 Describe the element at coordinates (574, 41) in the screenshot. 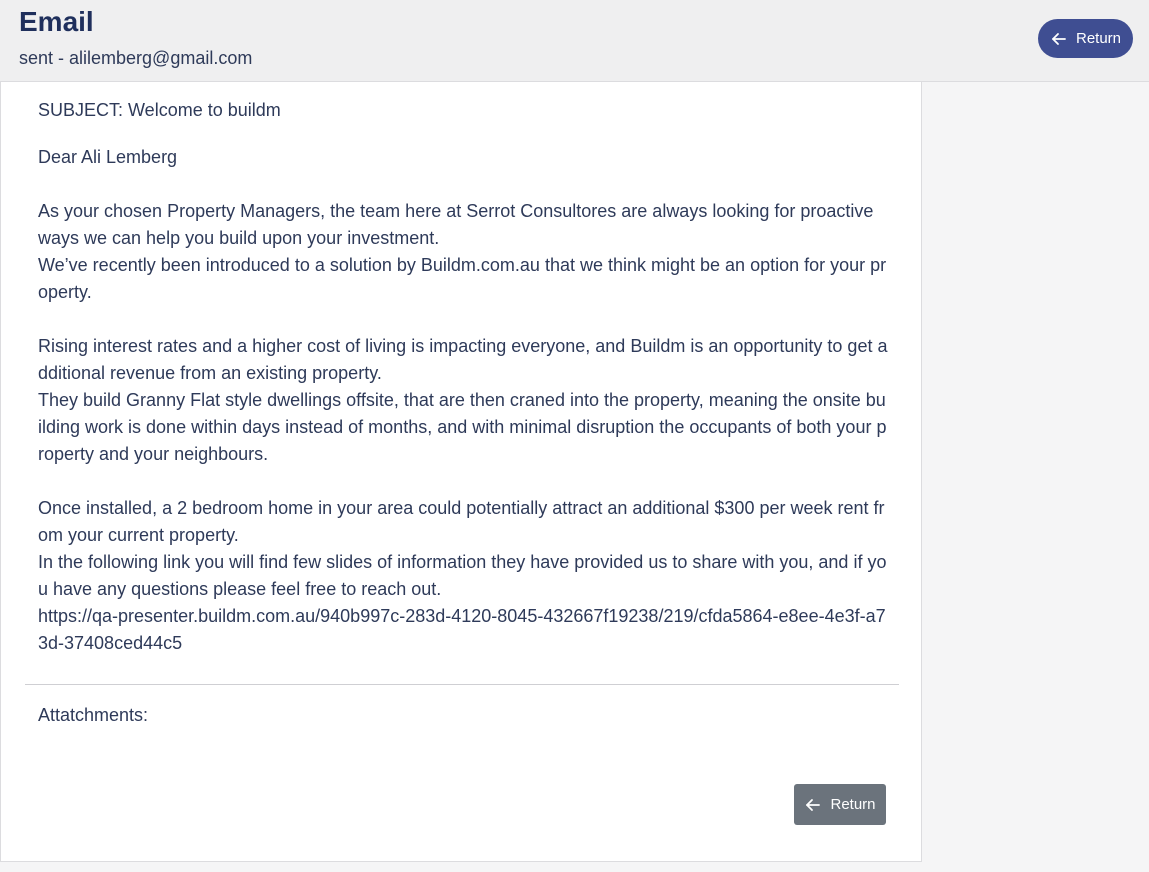

I see `page-header: Email sent - alilemberg@gmail.com Return` at that location.